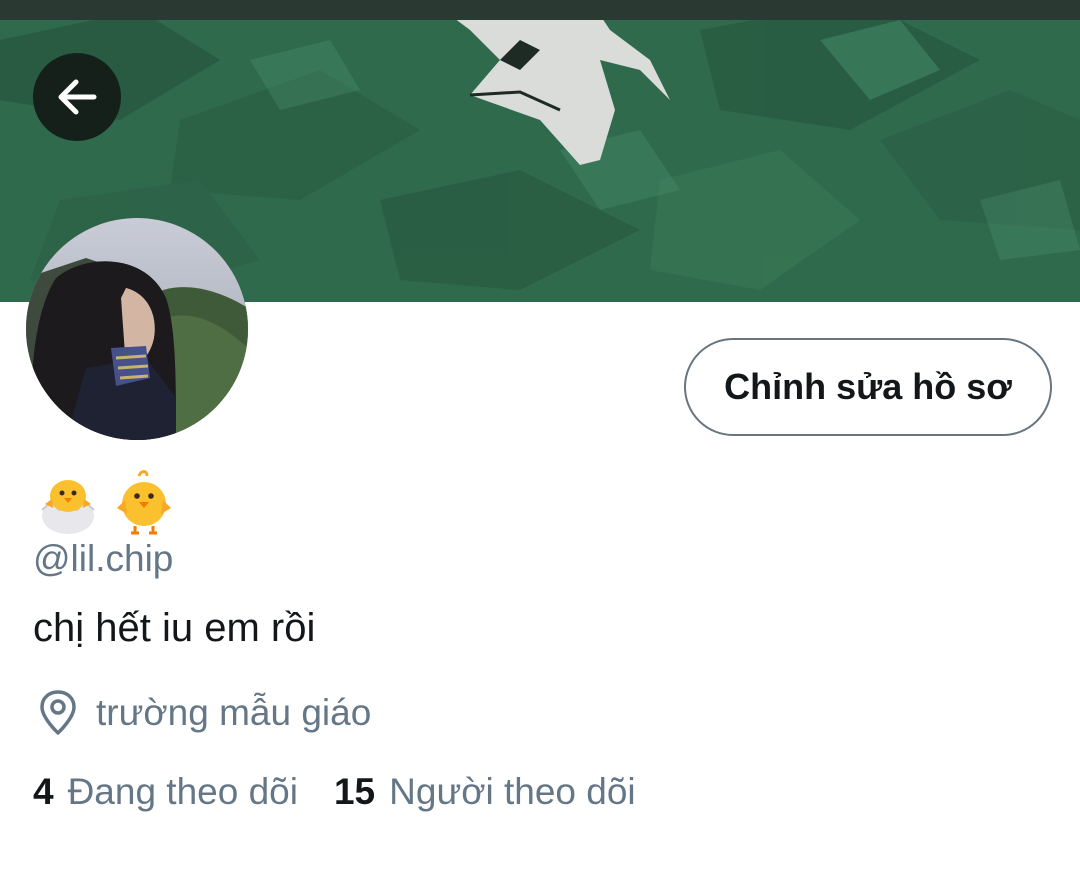  I want to click on followers-count: 15, so click(354, 791).